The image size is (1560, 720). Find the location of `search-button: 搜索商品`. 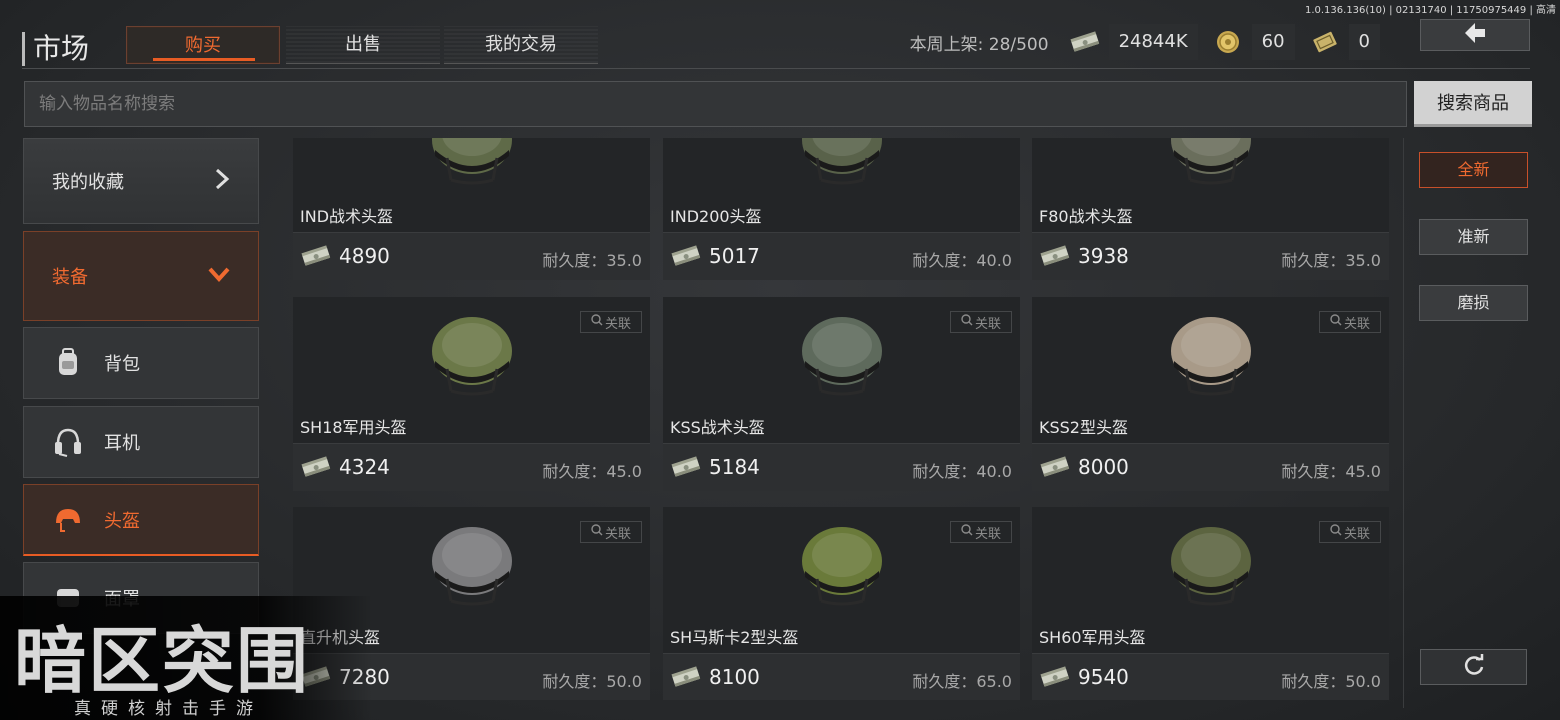

search-button: 搜索商品 is located at coordinates (1473, 104).